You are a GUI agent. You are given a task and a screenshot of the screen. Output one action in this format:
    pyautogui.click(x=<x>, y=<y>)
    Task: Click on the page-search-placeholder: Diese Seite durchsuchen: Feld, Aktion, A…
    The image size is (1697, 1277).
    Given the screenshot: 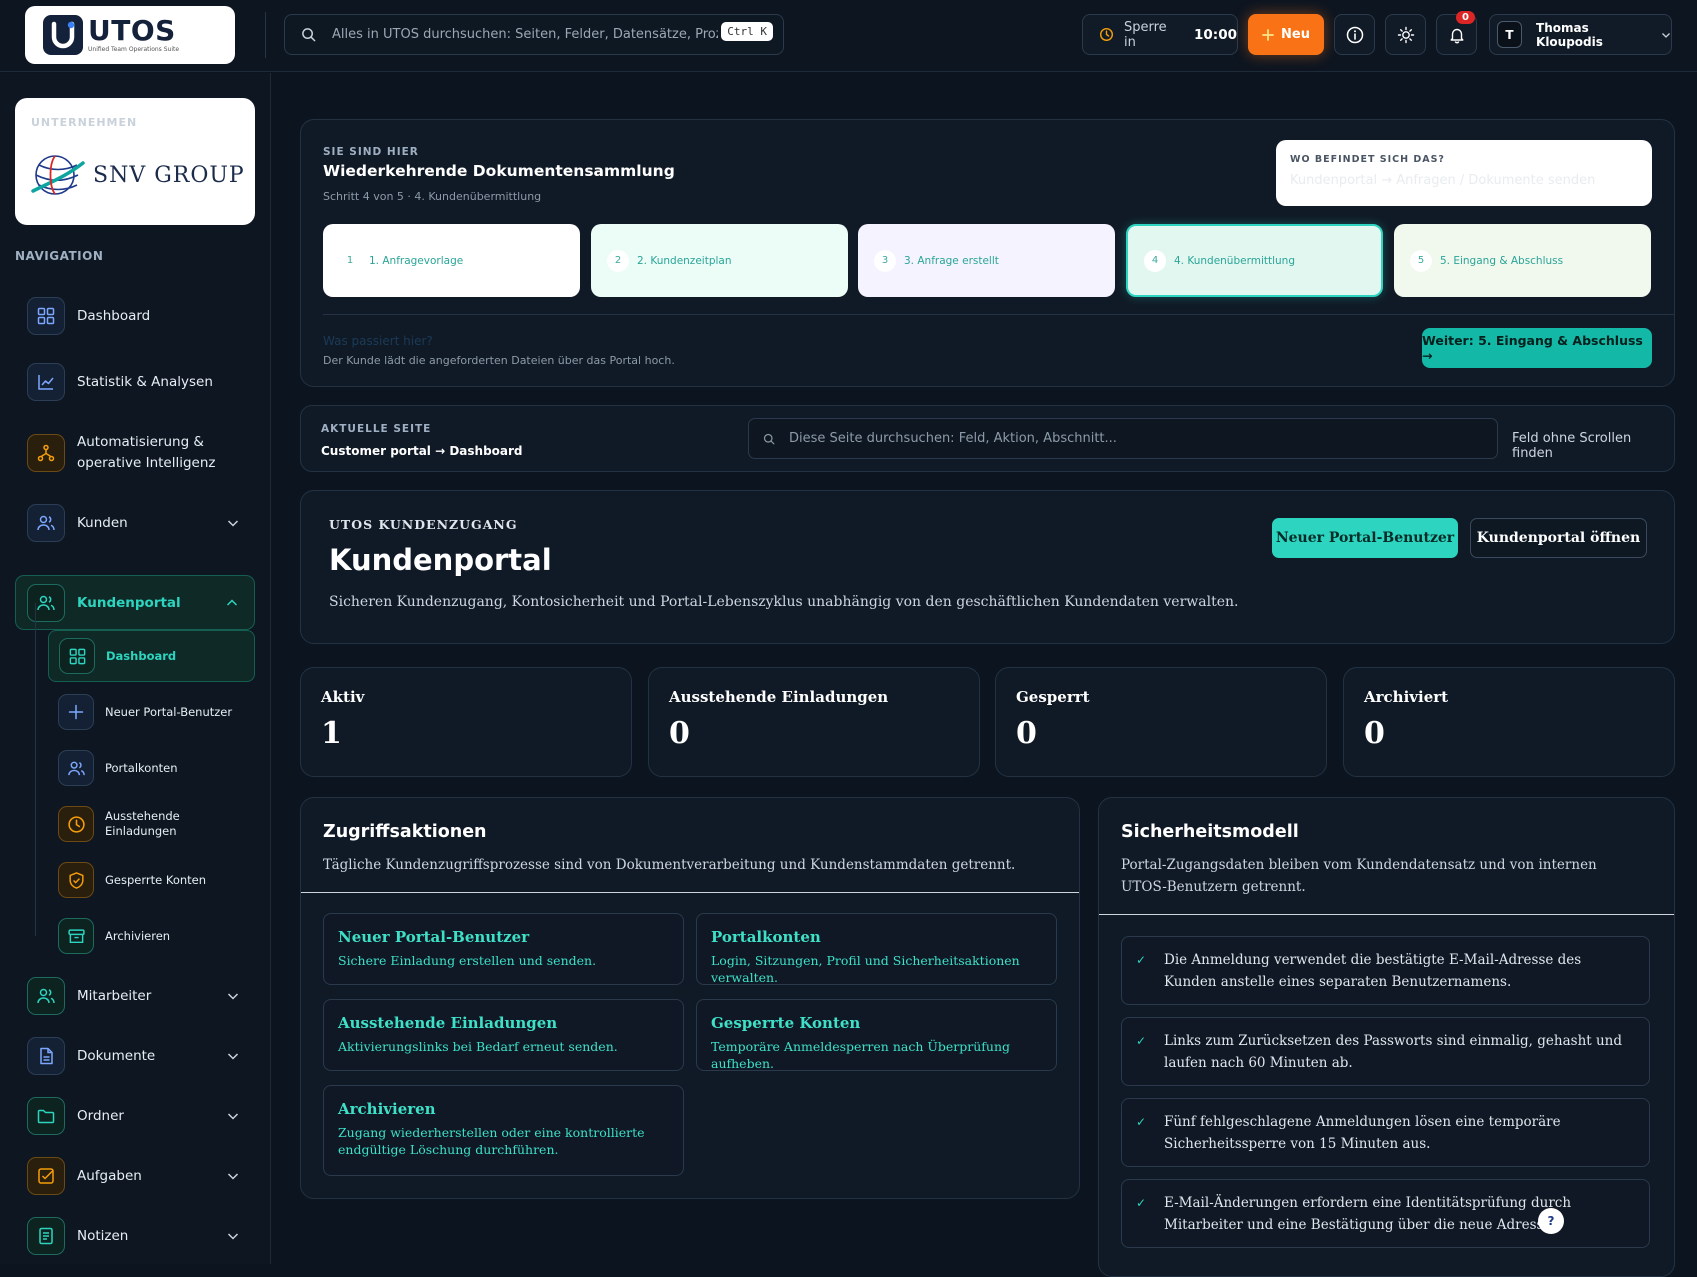 What is the action you would take?
    pyautogui.click(x=953, y=438)
    